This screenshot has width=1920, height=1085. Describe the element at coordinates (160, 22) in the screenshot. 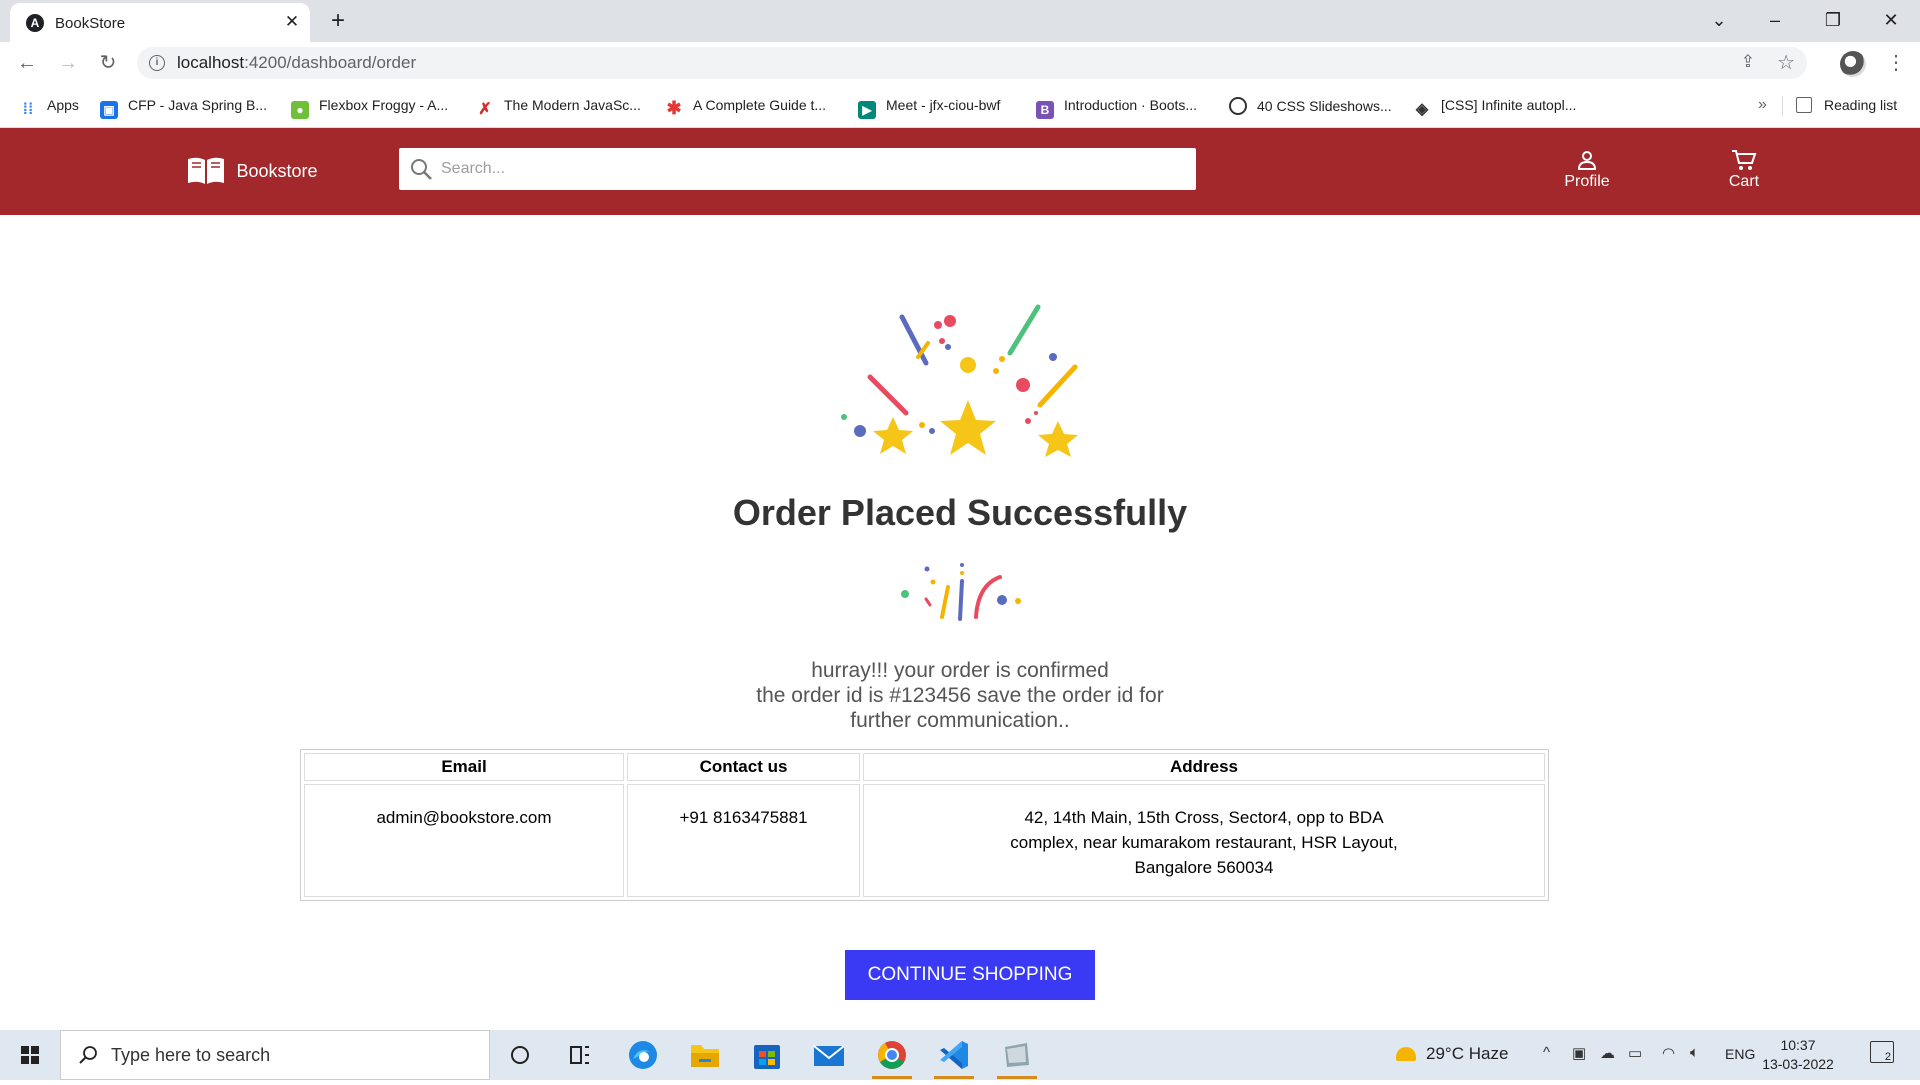

I see `browser-tab-active: A BookStore ✕` at that location.